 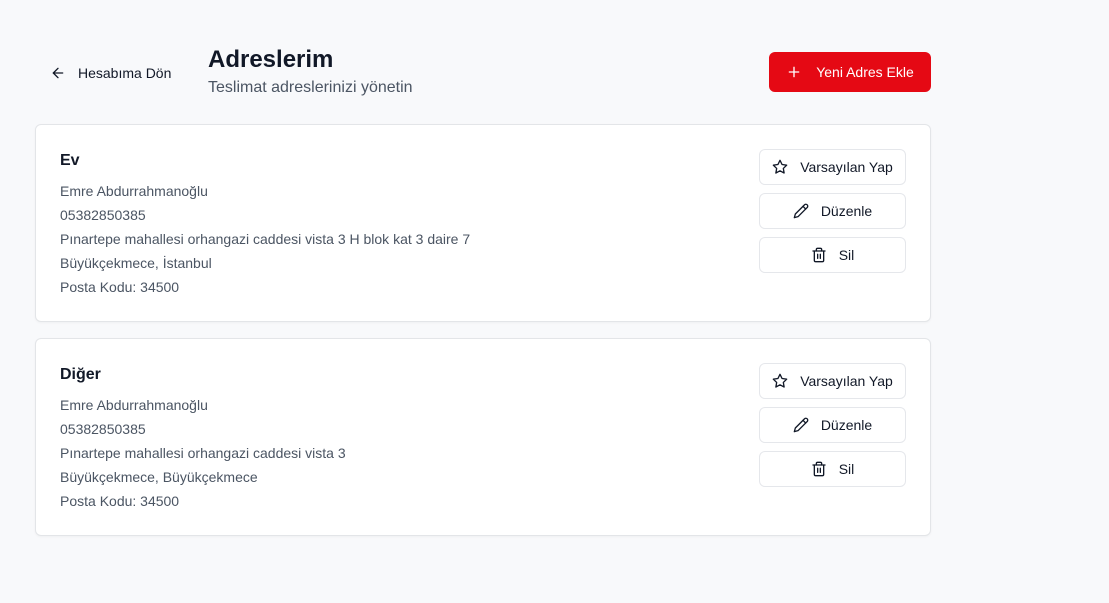 I want to click on address-title: Ev, so click(x=70, y=160).